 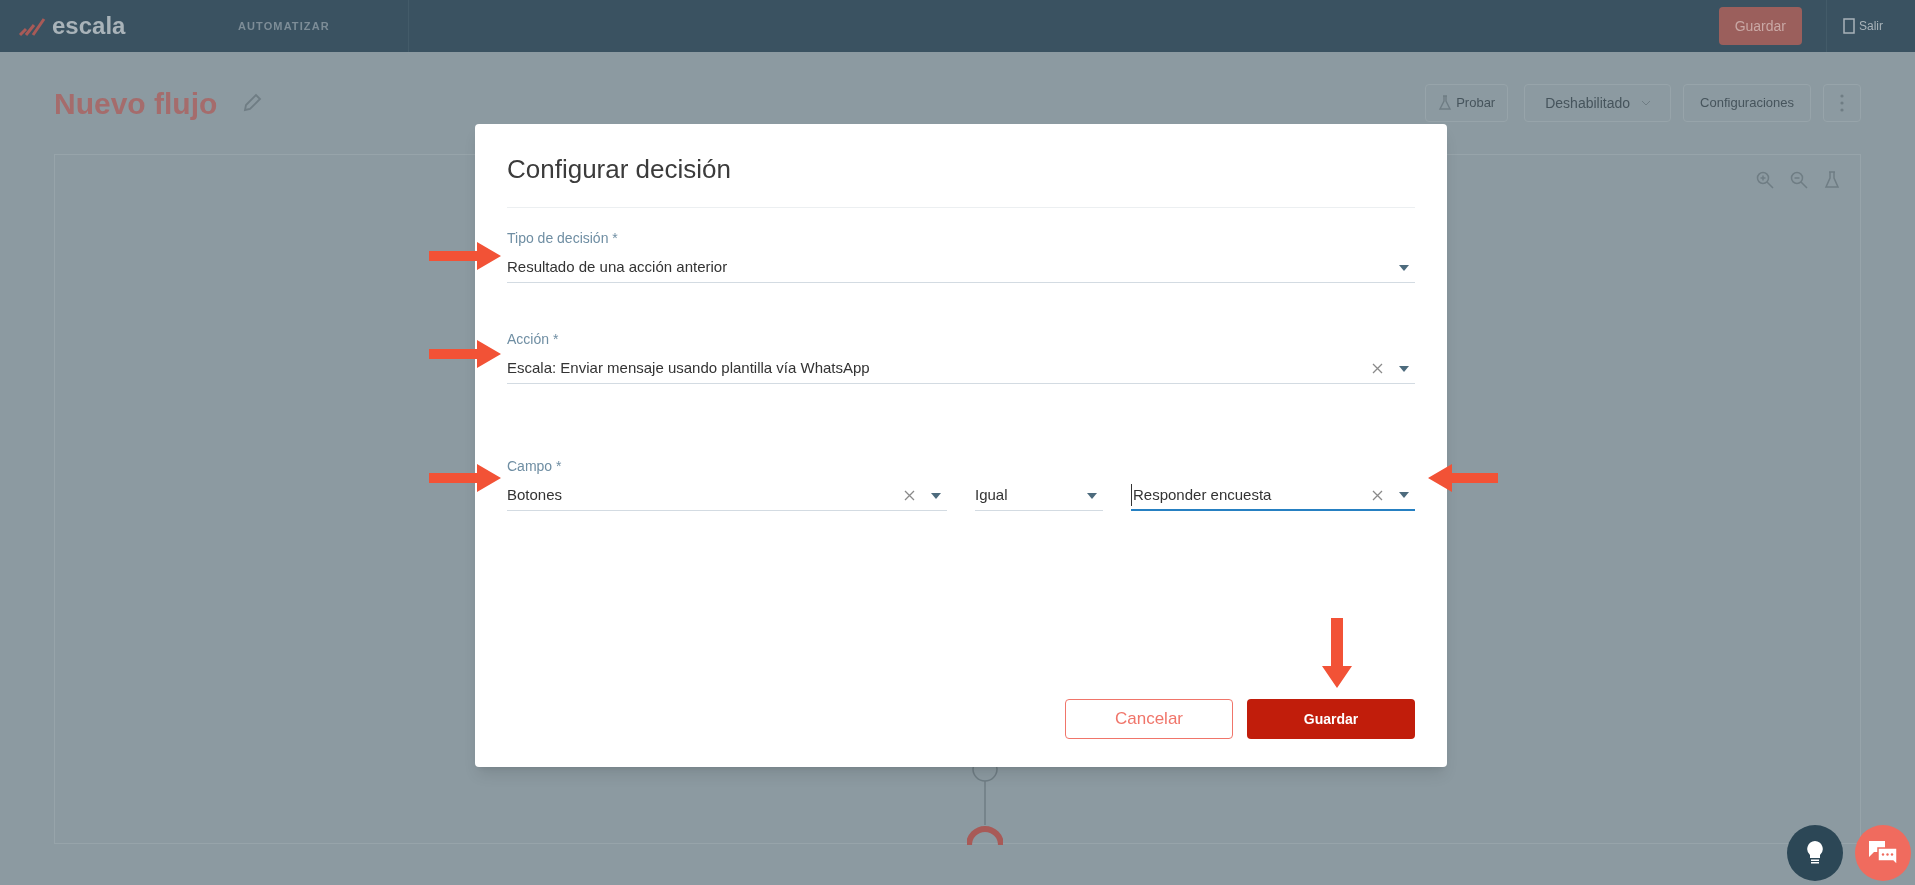 I want to click on nav-item: AUTOMATIZAR, so click(x=284, y=26).